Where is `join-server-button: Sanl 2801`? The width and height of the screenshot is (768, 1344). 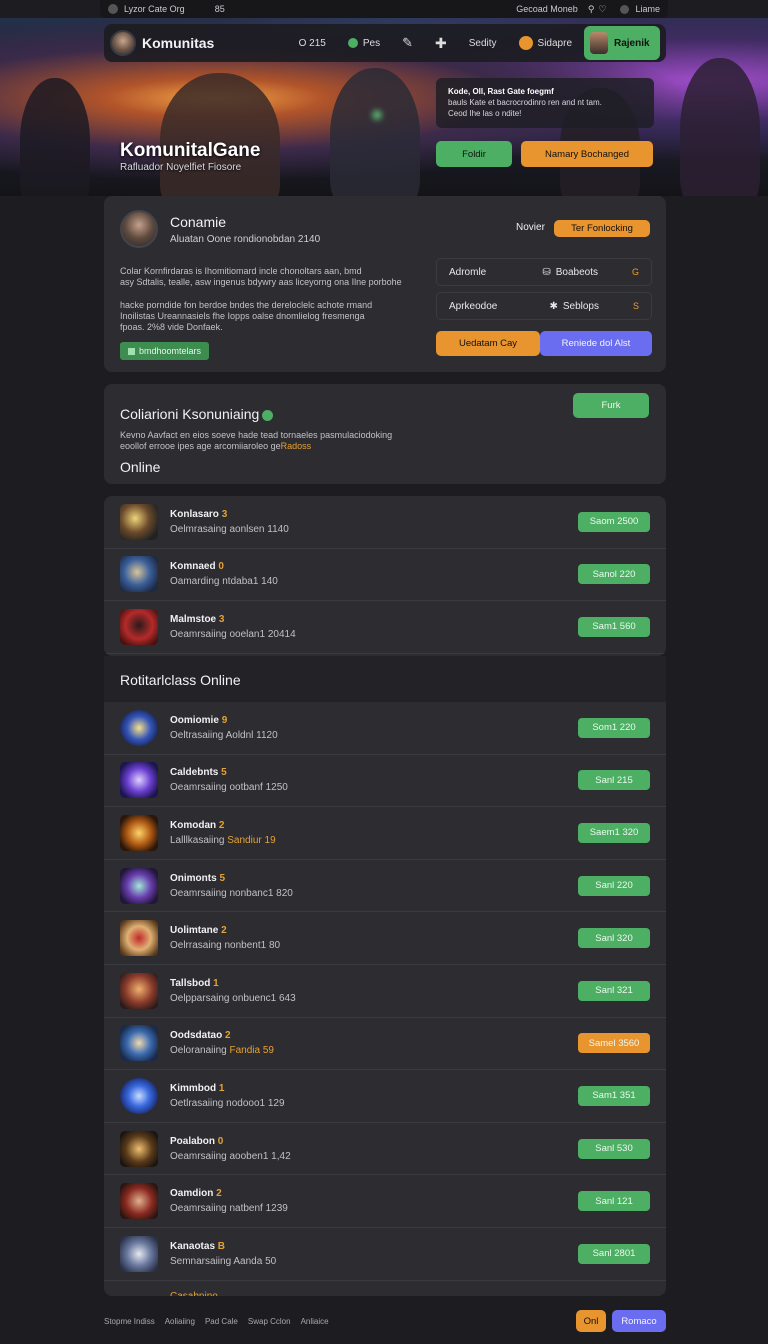
join-server-button: Sanl 2801 is located at coordinates (614, 1253).